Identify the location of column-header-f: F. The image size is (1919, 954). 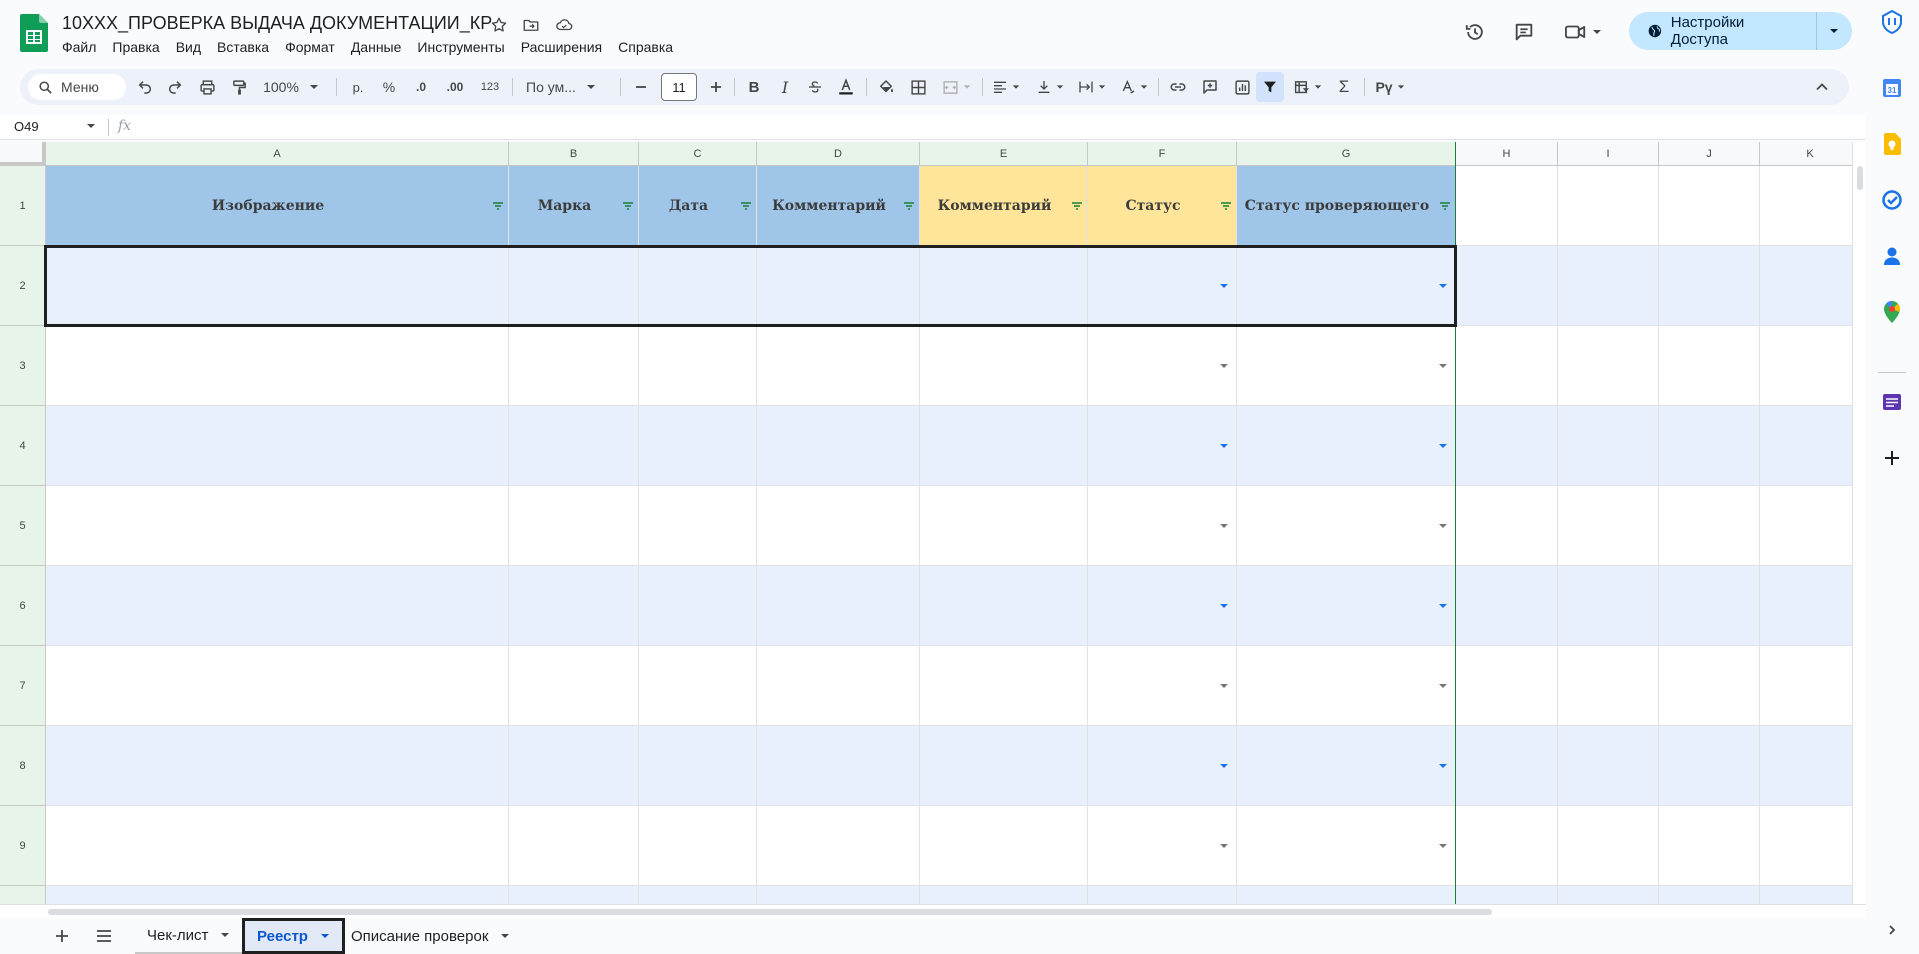
(1162, 154).